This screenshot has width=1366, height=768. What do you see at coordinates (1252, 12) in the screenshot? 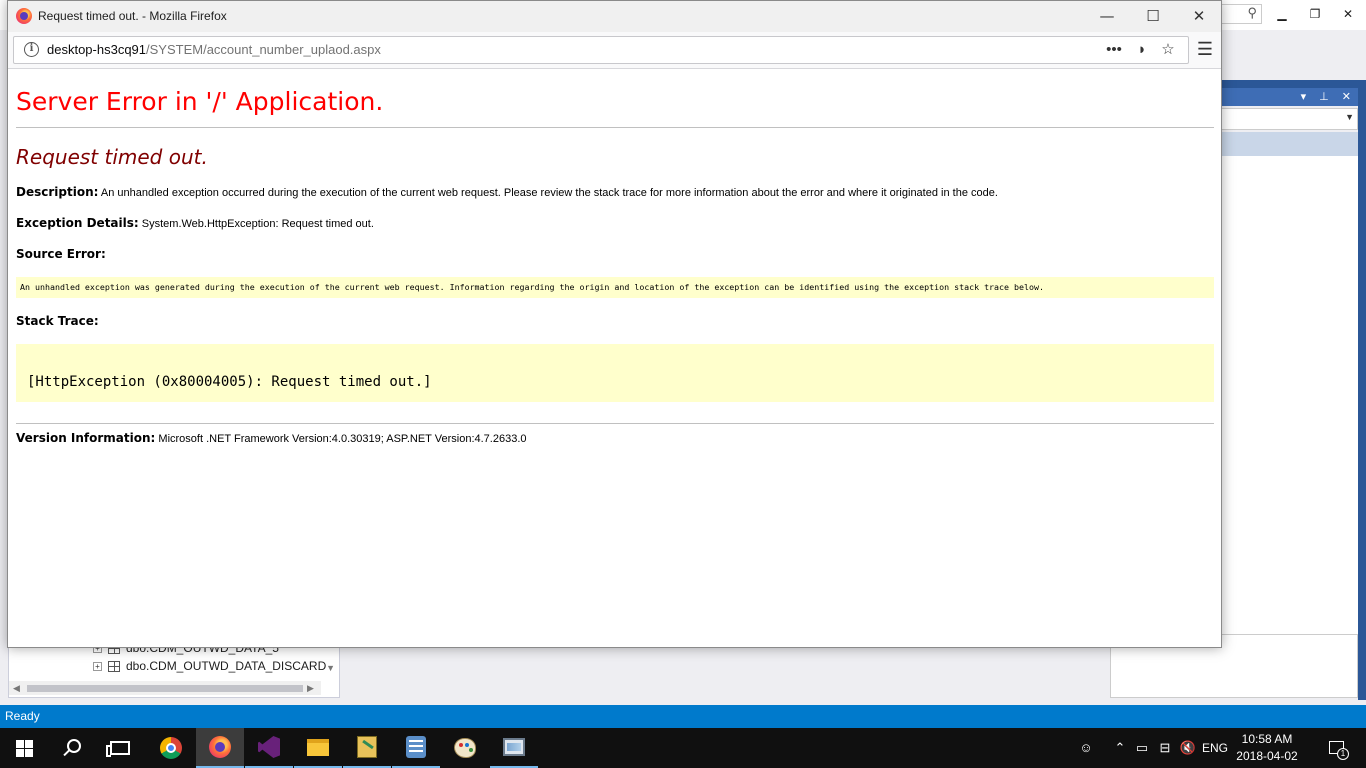
I see `search-icon: ⚲` at bounding box center [1252, 12].